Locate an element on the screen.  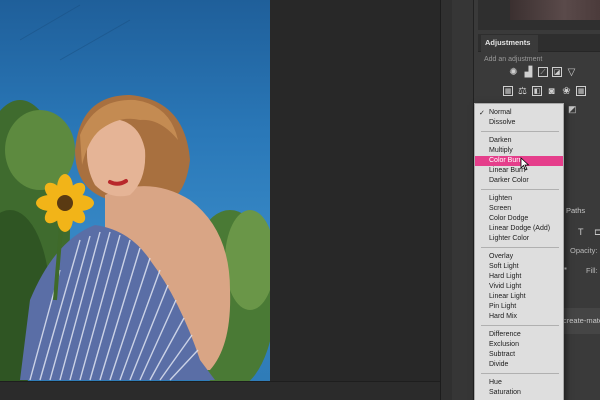
invert-icon: ◩ is located at coordinates (572, 109).